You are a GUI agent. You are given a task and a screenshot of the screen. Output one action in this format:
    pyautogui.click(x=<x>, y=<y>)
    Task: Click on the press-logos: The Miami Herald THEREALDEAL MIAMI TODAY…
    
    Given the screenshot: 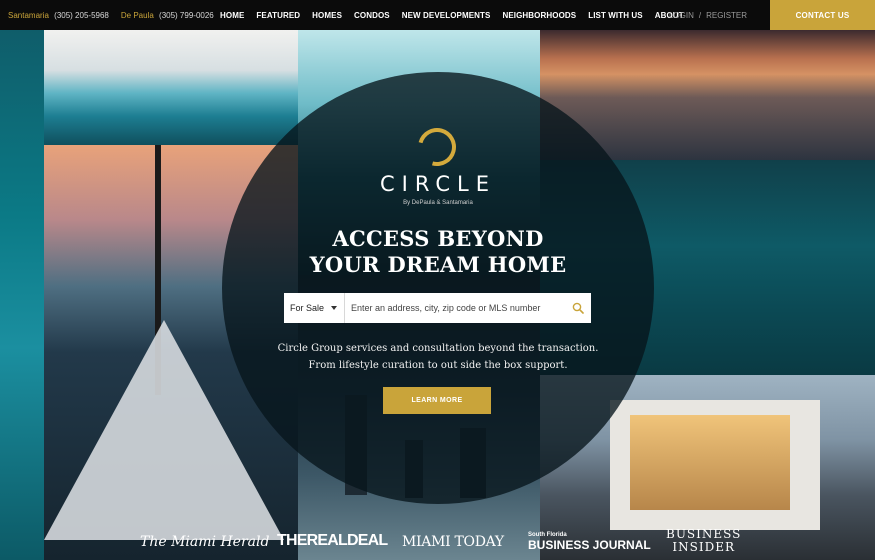 What is the action you would take?
    pyautogui.click(x=437, y=540)
    